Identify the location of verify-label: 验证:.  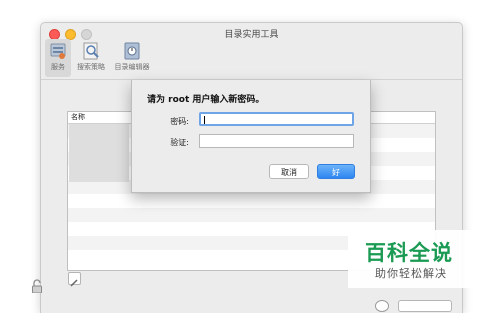
(179, 142).